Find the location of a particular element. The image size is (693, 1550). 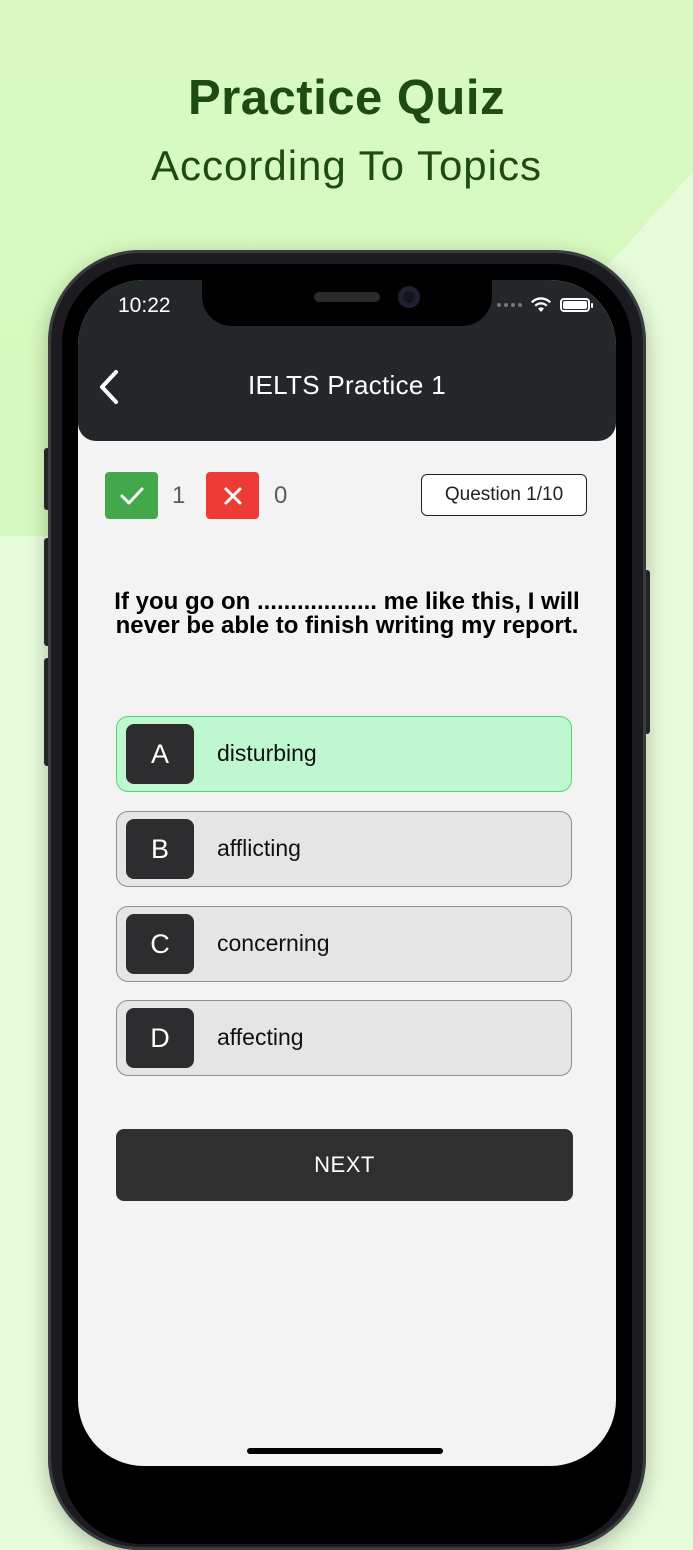

option-text: afflicting is located at coordinates (259, 848).